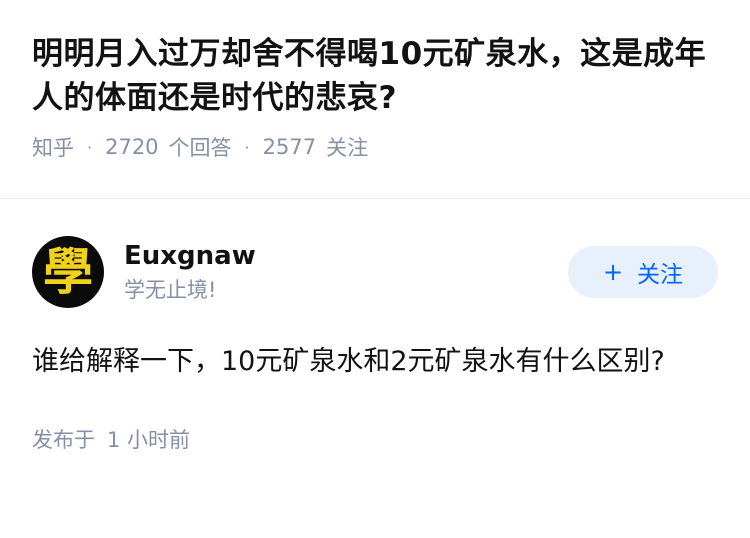 The image size is (750, 538). Describe the element at coordinates (348, 361) in the screenshot. I see `answer-content: 谁给解释一下，10元矿泉水和2元矿泉水有什么区别?` at that location.